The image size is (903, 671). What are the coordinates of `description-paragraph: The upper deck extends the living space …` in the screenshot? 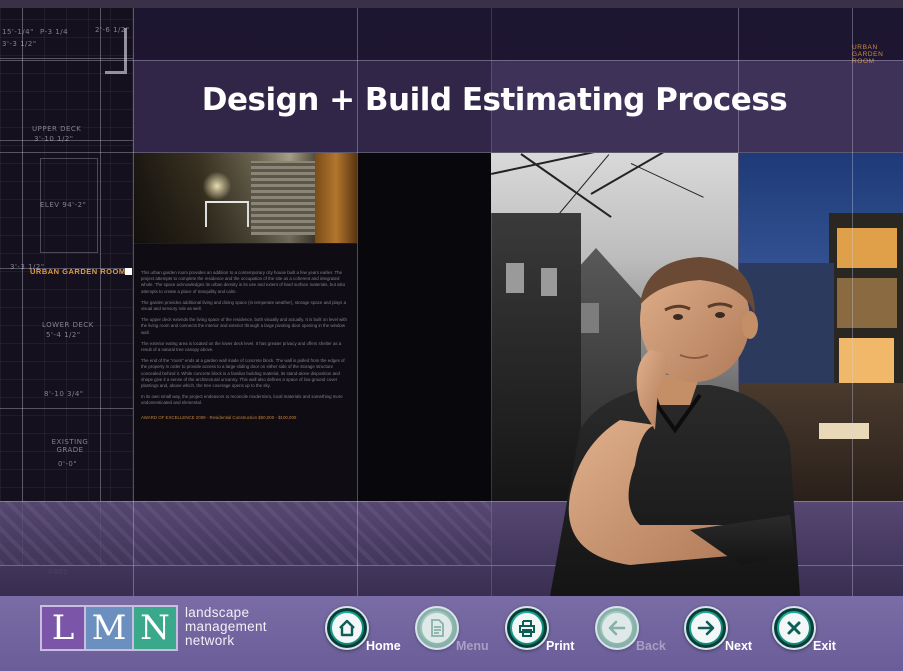 It's located at (244, 326).